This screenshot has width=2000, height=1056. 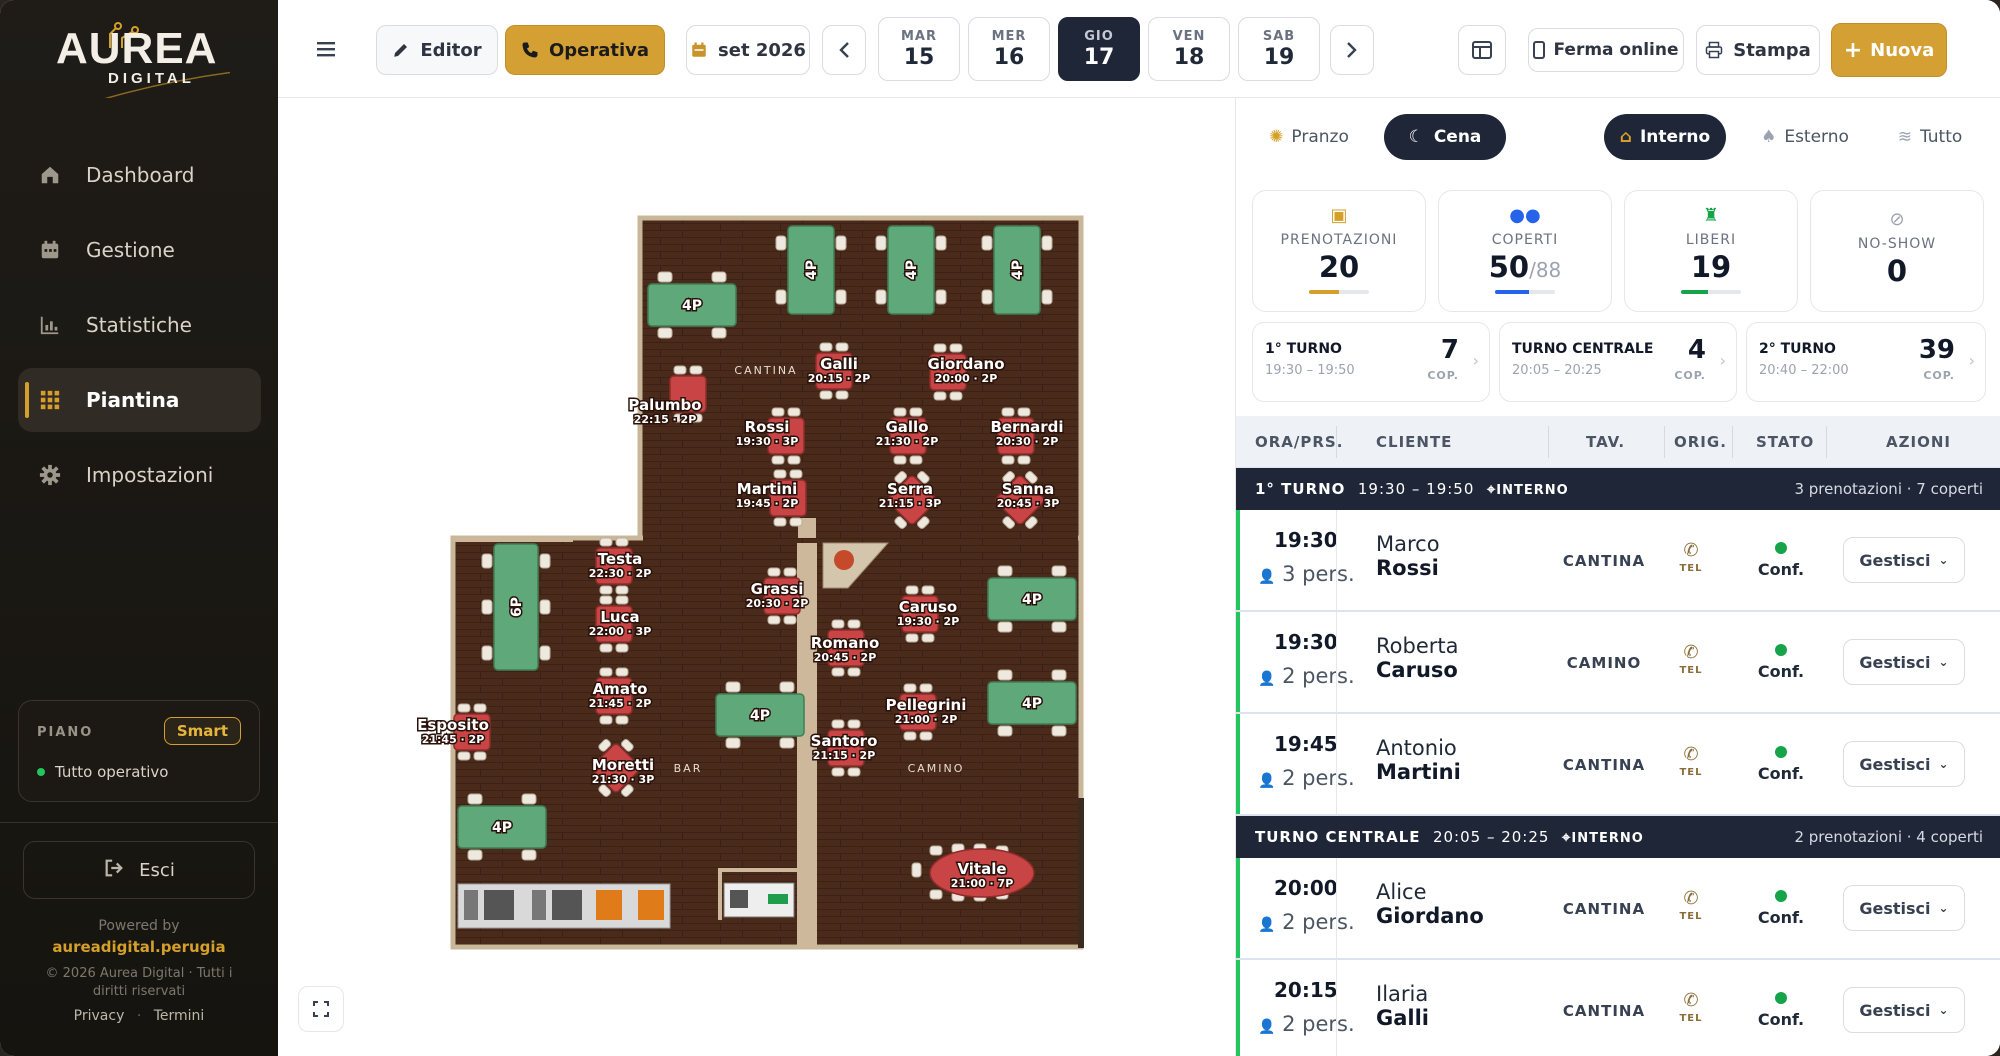 What do you see at coordinates (1665, 137) in the screenshot?
I see `filter-interno: ⌂ Interno` at bounding box center [1665, 137].